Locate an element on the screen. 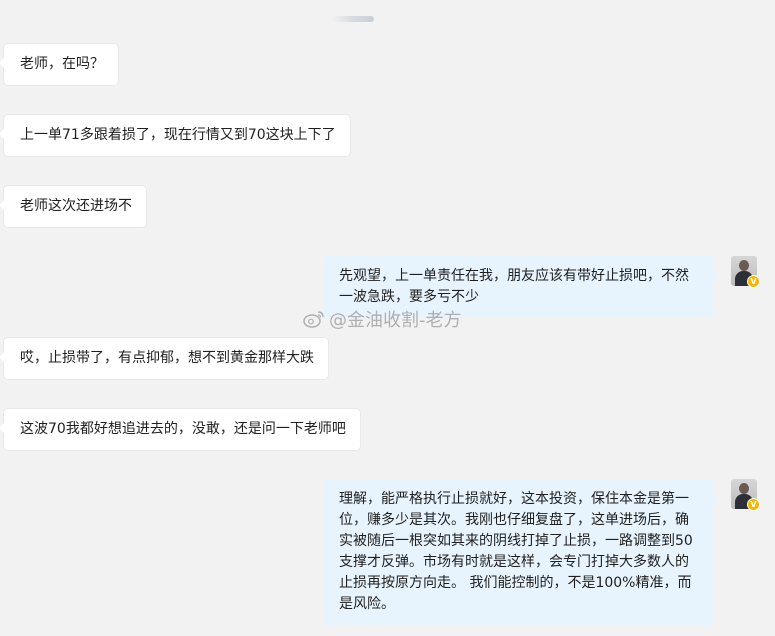 This screenshot has width=775, height=636. watermark-text: @金油收割-老方 is located at coordinates (395, 320).